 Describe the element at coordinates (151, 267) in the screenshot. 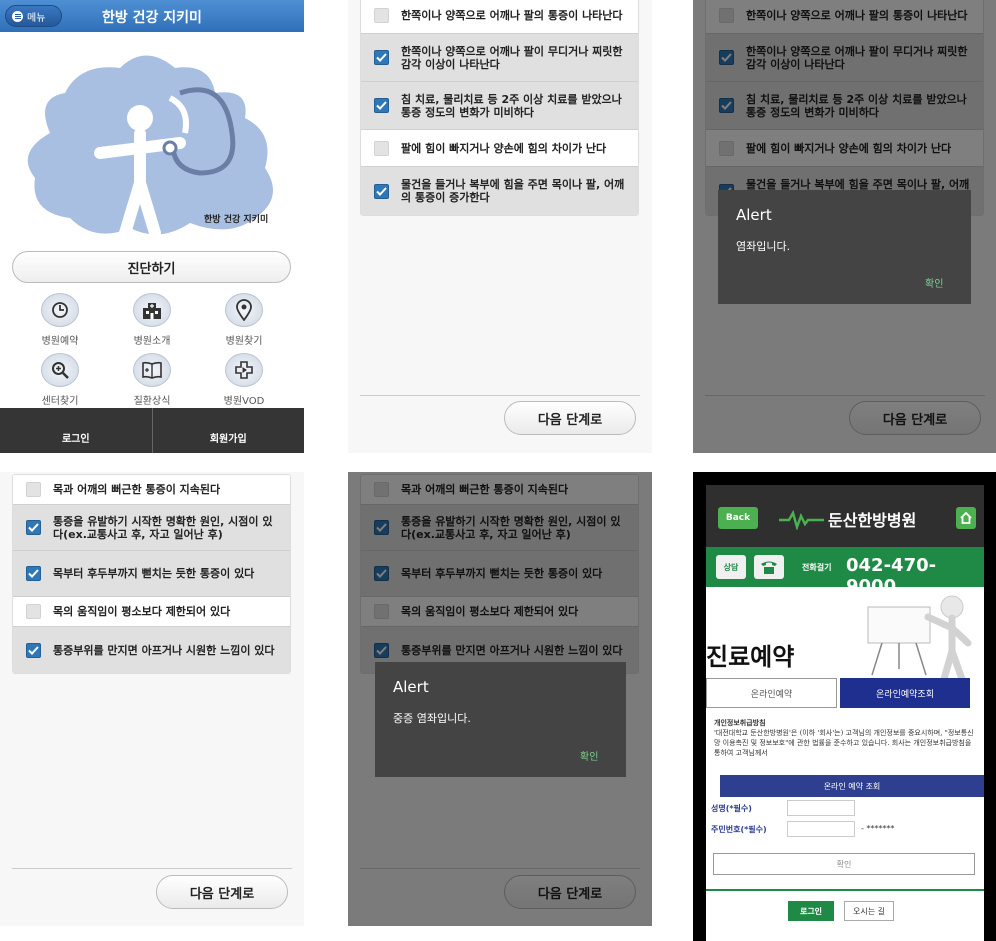

I see `diagnose-button: 진단하기` at that location.